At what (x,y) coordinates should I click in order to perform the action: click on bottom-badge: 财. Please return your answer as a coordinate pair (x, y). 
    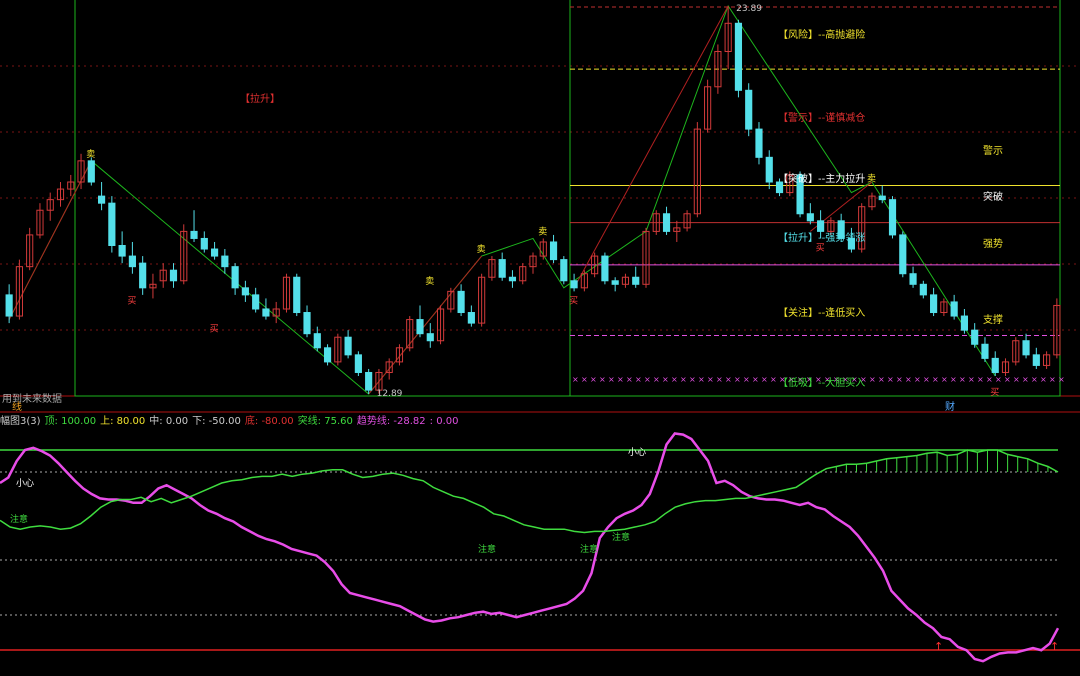
    Looking at the image, I should click on (950, 406).